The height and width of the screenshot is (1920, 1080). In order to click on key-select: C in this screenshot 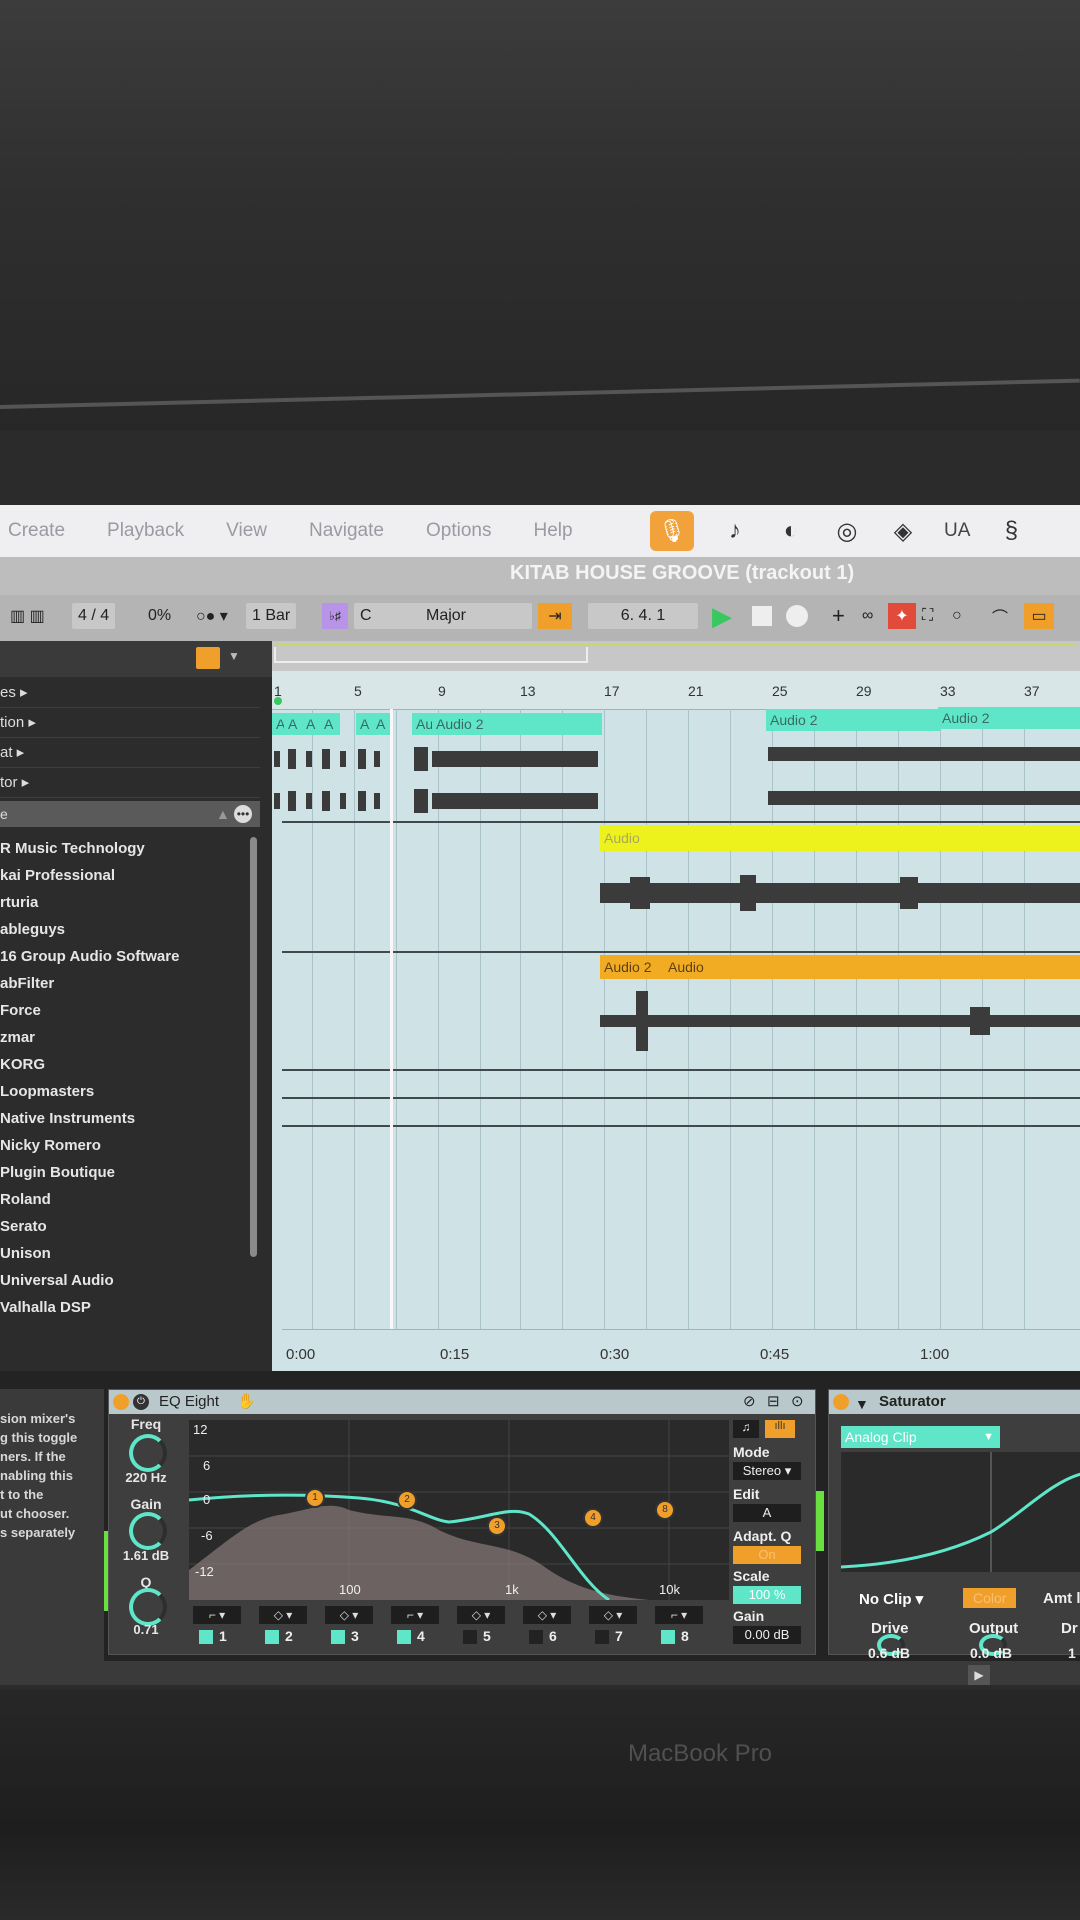, I will do `click(389, 616)`.